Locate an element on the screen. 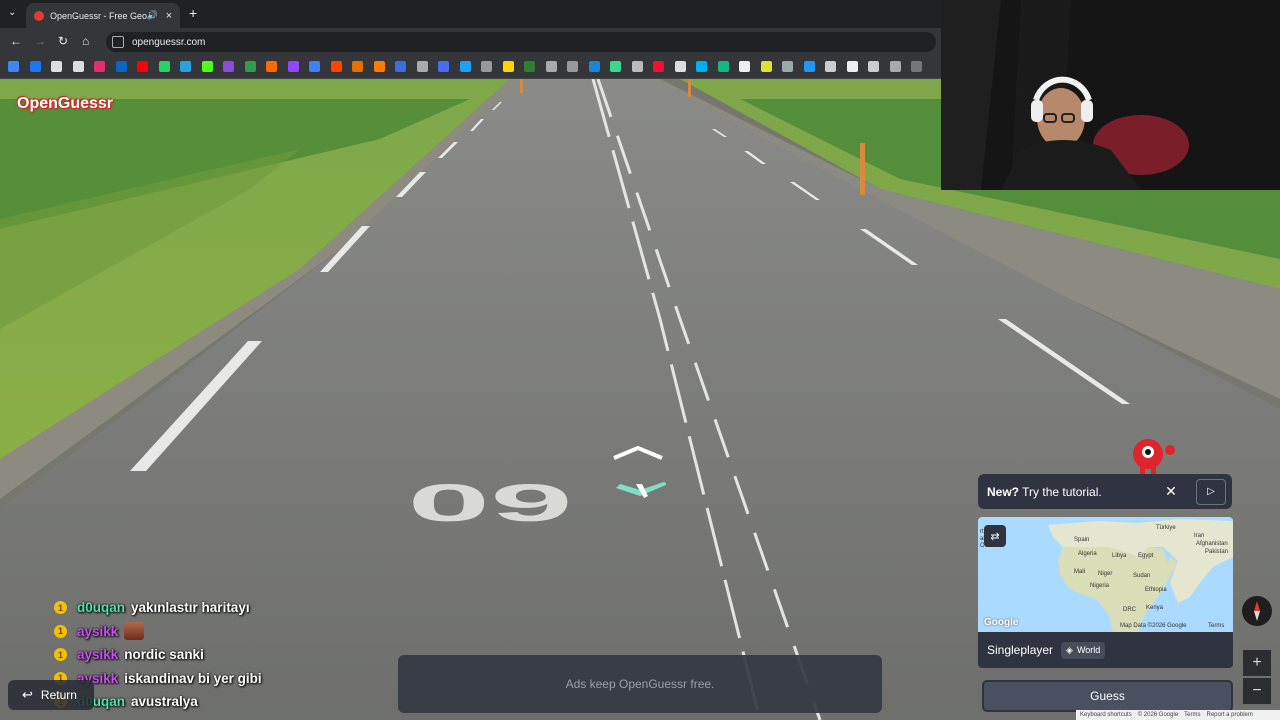 Image resolution: width=1280 pixels, height=720 pixels. map-label: Mali is located at coordinates (1080, 572).